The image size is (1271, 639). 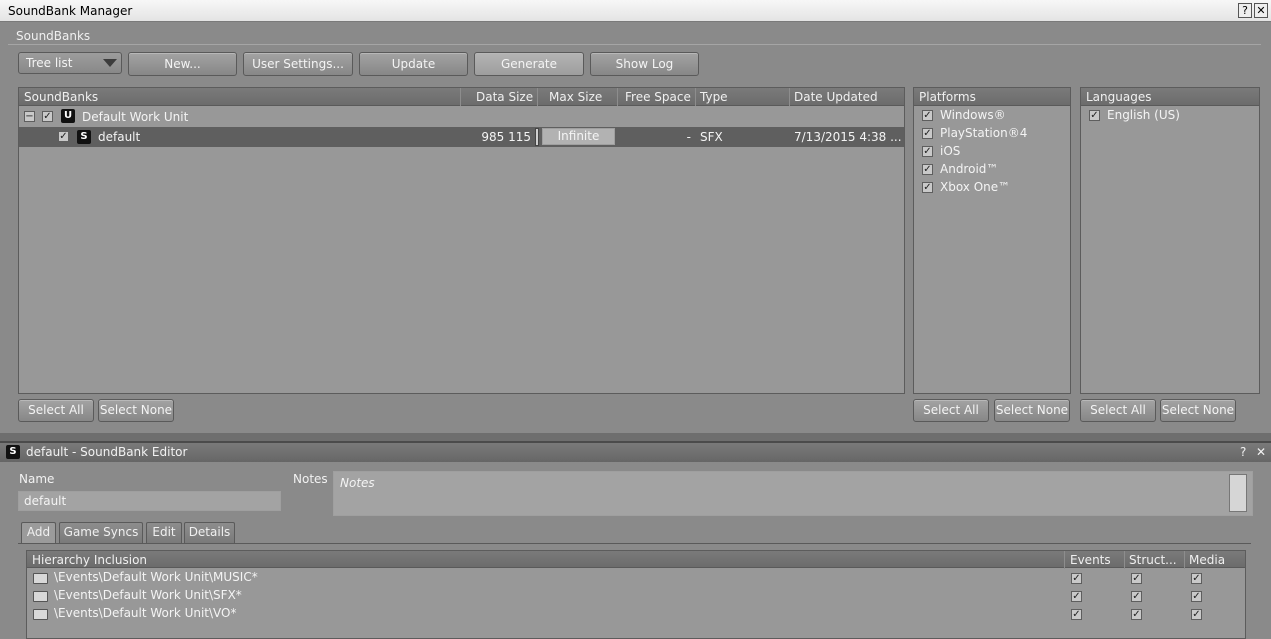 I want to click on platform-item: ✓ Xbox One™, so click(x=992, y=189).